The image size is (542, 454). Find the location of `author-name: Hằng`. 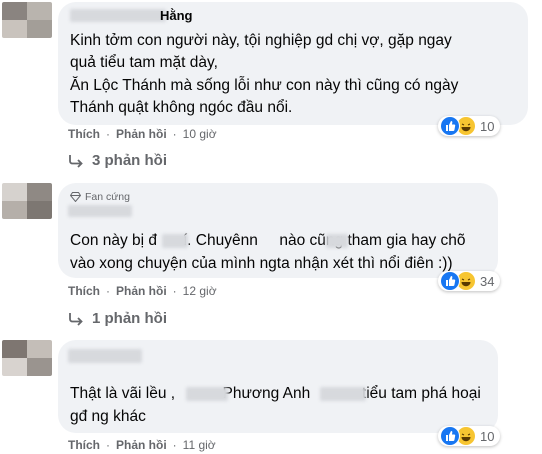

author-name: Hằng is located at coordinates (176, 16).